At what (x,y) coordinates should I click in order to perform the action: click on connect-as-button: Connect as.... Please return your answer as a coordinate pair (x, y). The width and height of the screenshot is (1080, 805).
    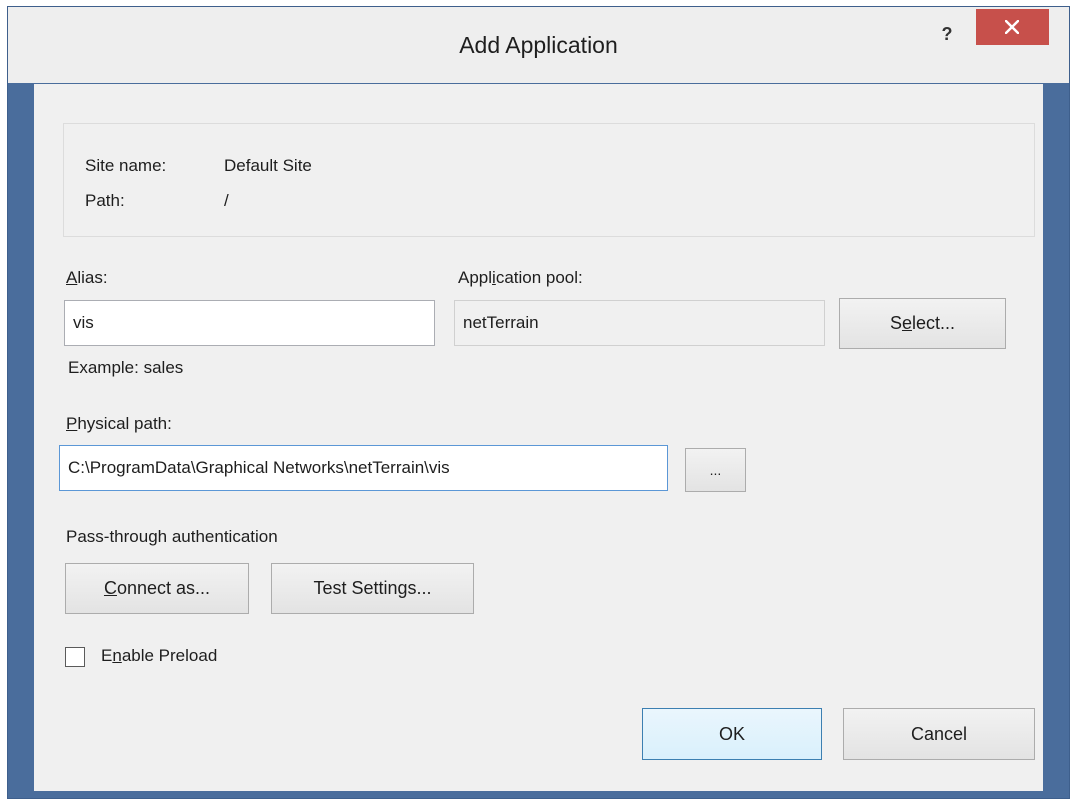
    Looking at the image, I should click on (157, 588).